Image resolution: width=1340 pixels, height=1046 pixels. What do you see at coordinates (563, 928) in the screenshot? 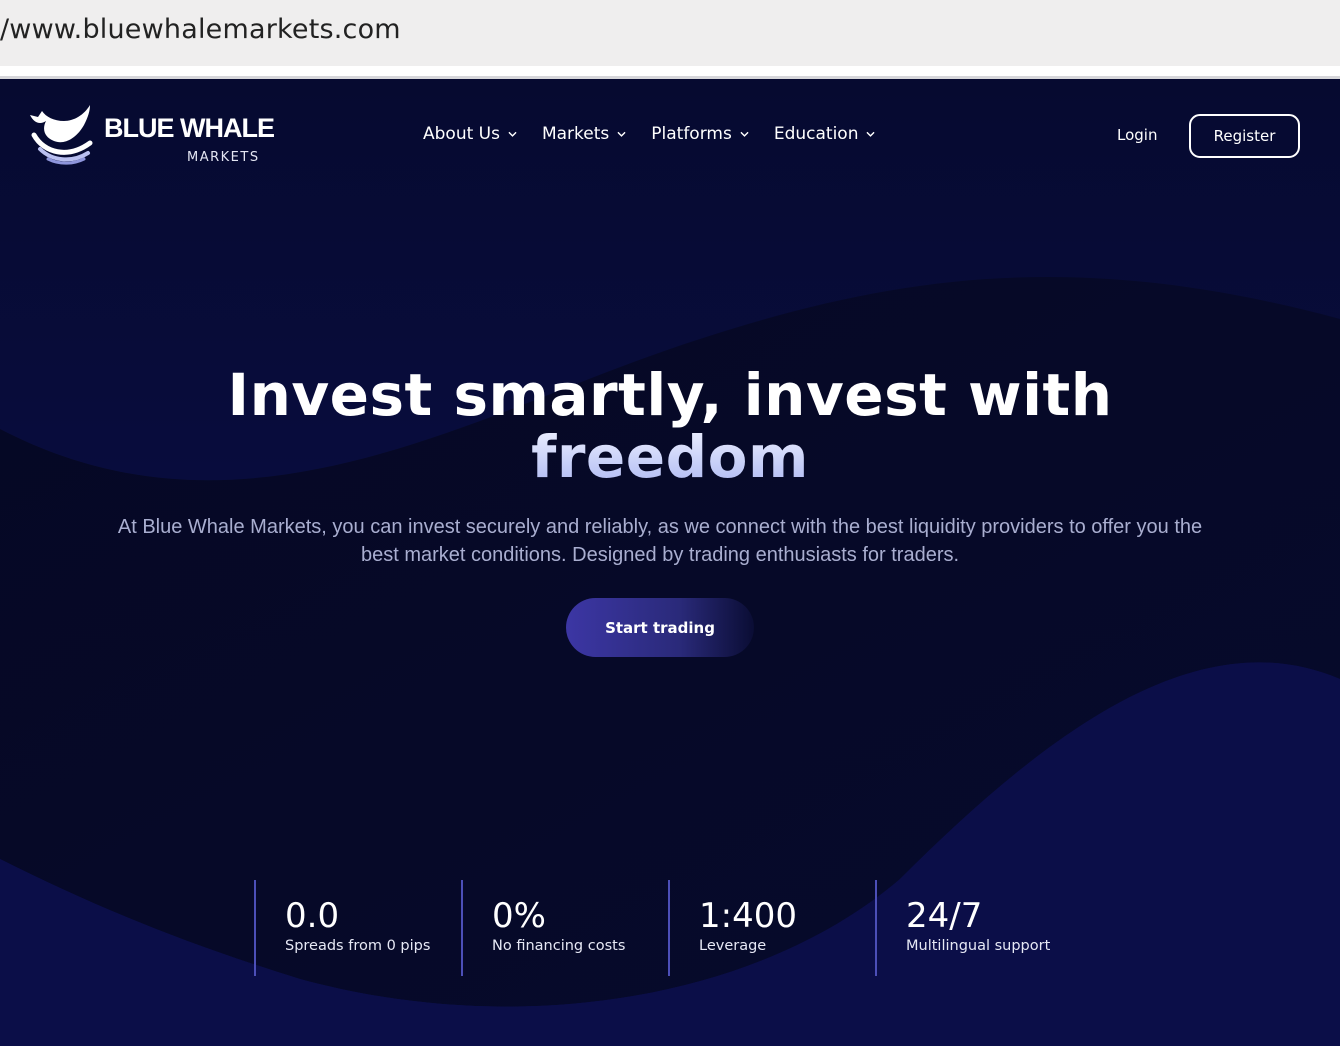
I see `stat-item: 0% No financing costs` at bounding box center [563, 928].